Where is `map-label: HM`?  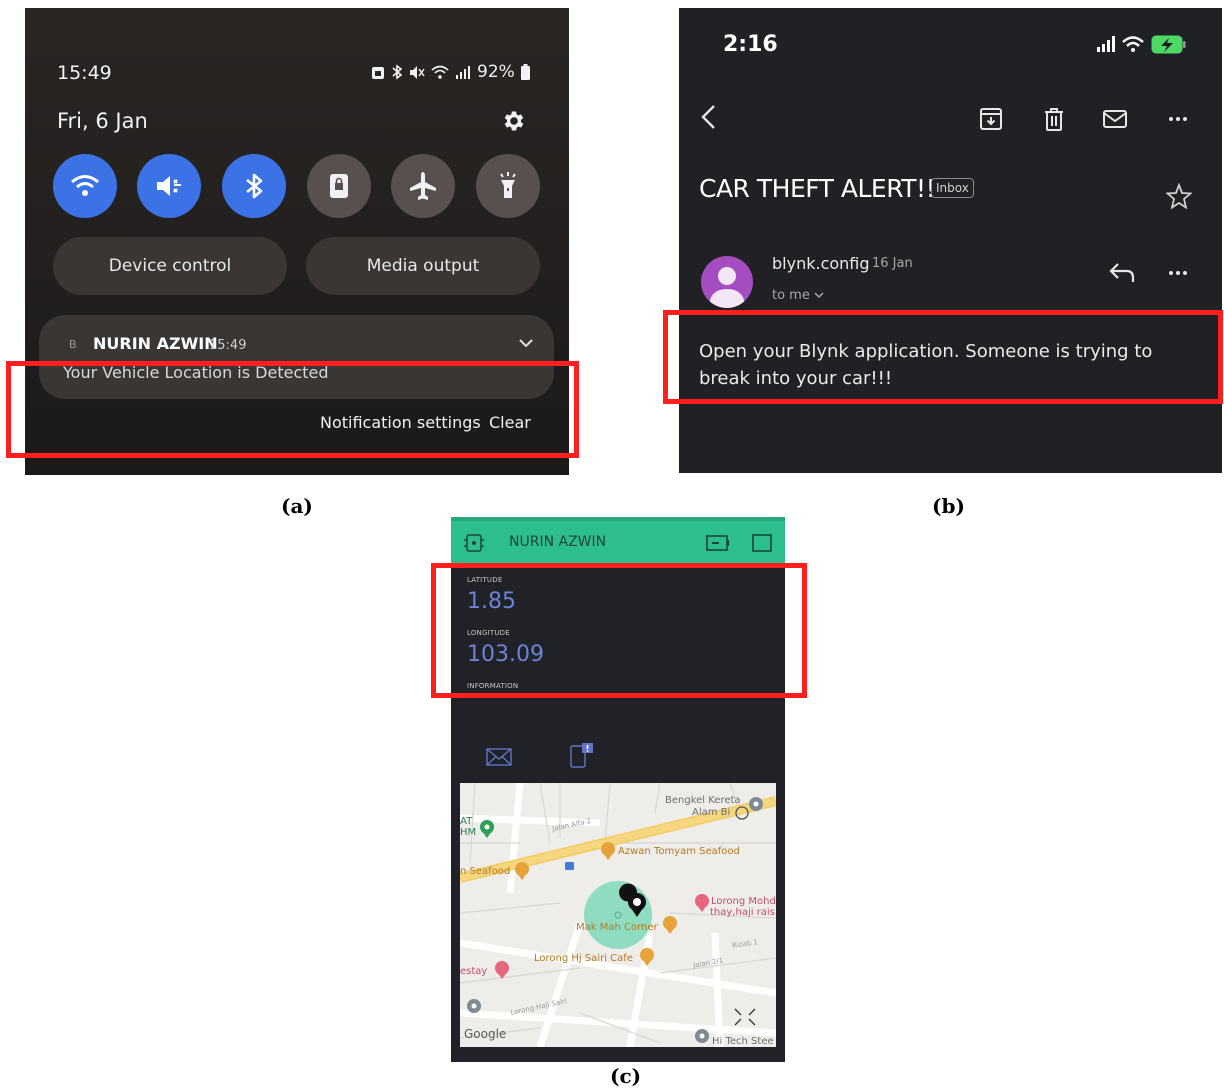
map-label: HM is located at coordinates (468, 832).